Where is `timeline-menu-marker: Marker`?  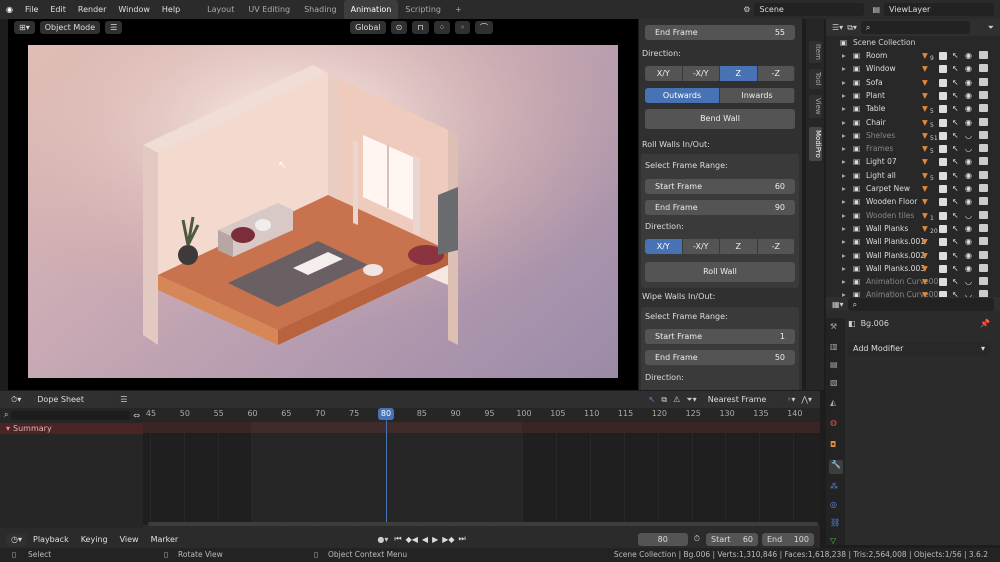
timeline-menu-marker: Marker is located at coordinates (165, 539).